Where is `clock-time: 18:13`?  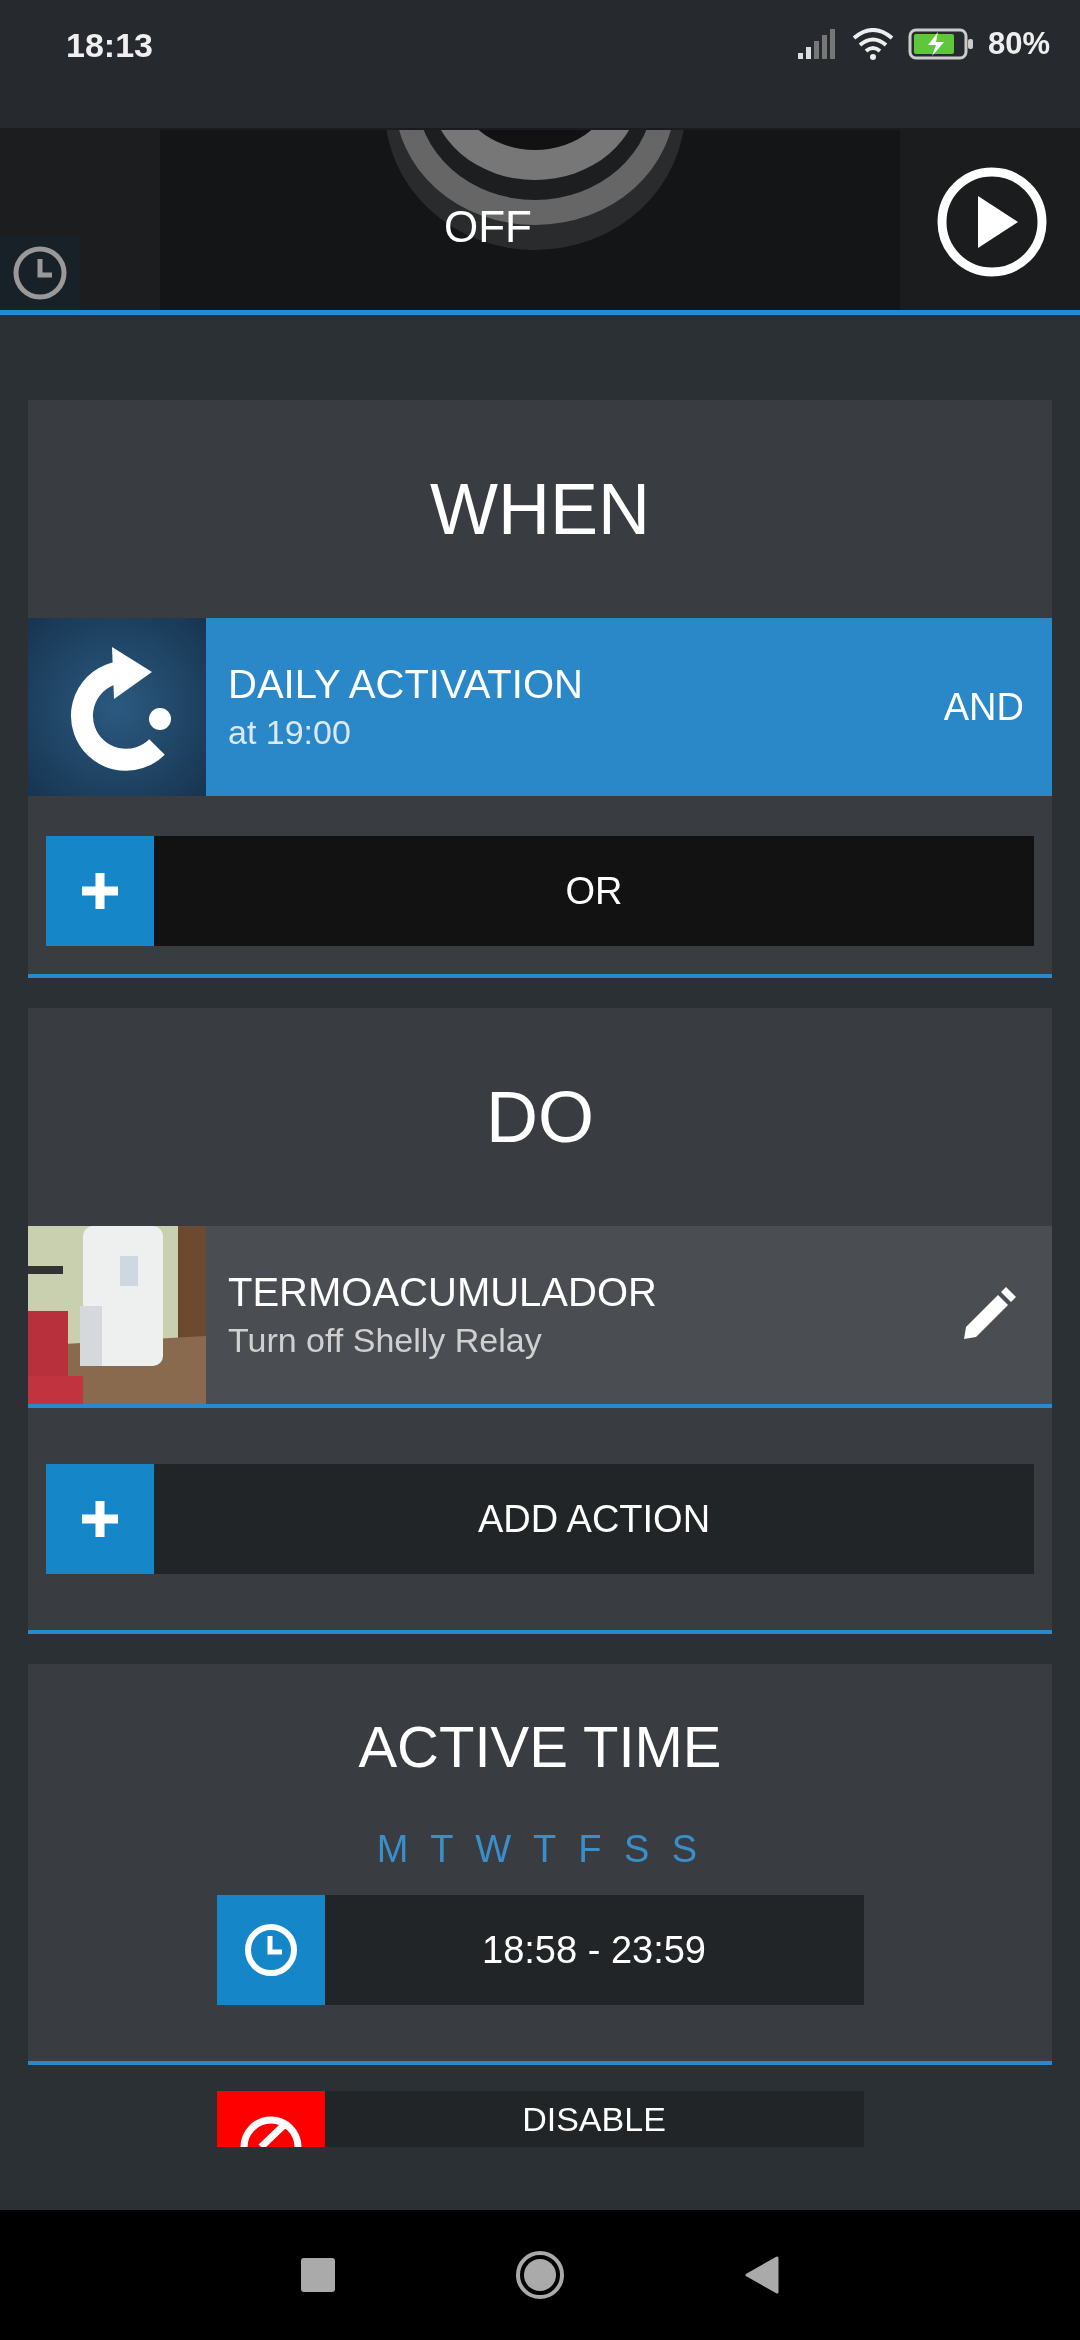 clock-time: 18:13 is located at coordinates (109, 45).